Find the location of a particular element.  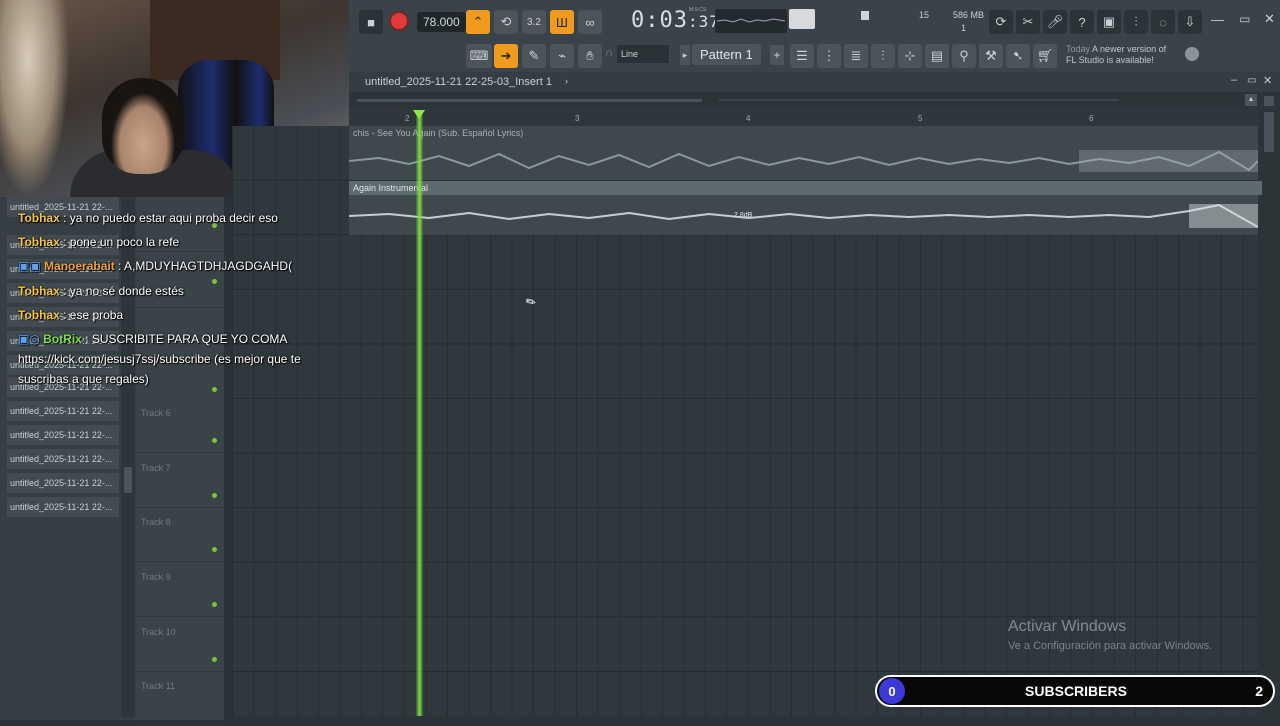

save-icon: ▣ is located at coordinates (1109, 22).